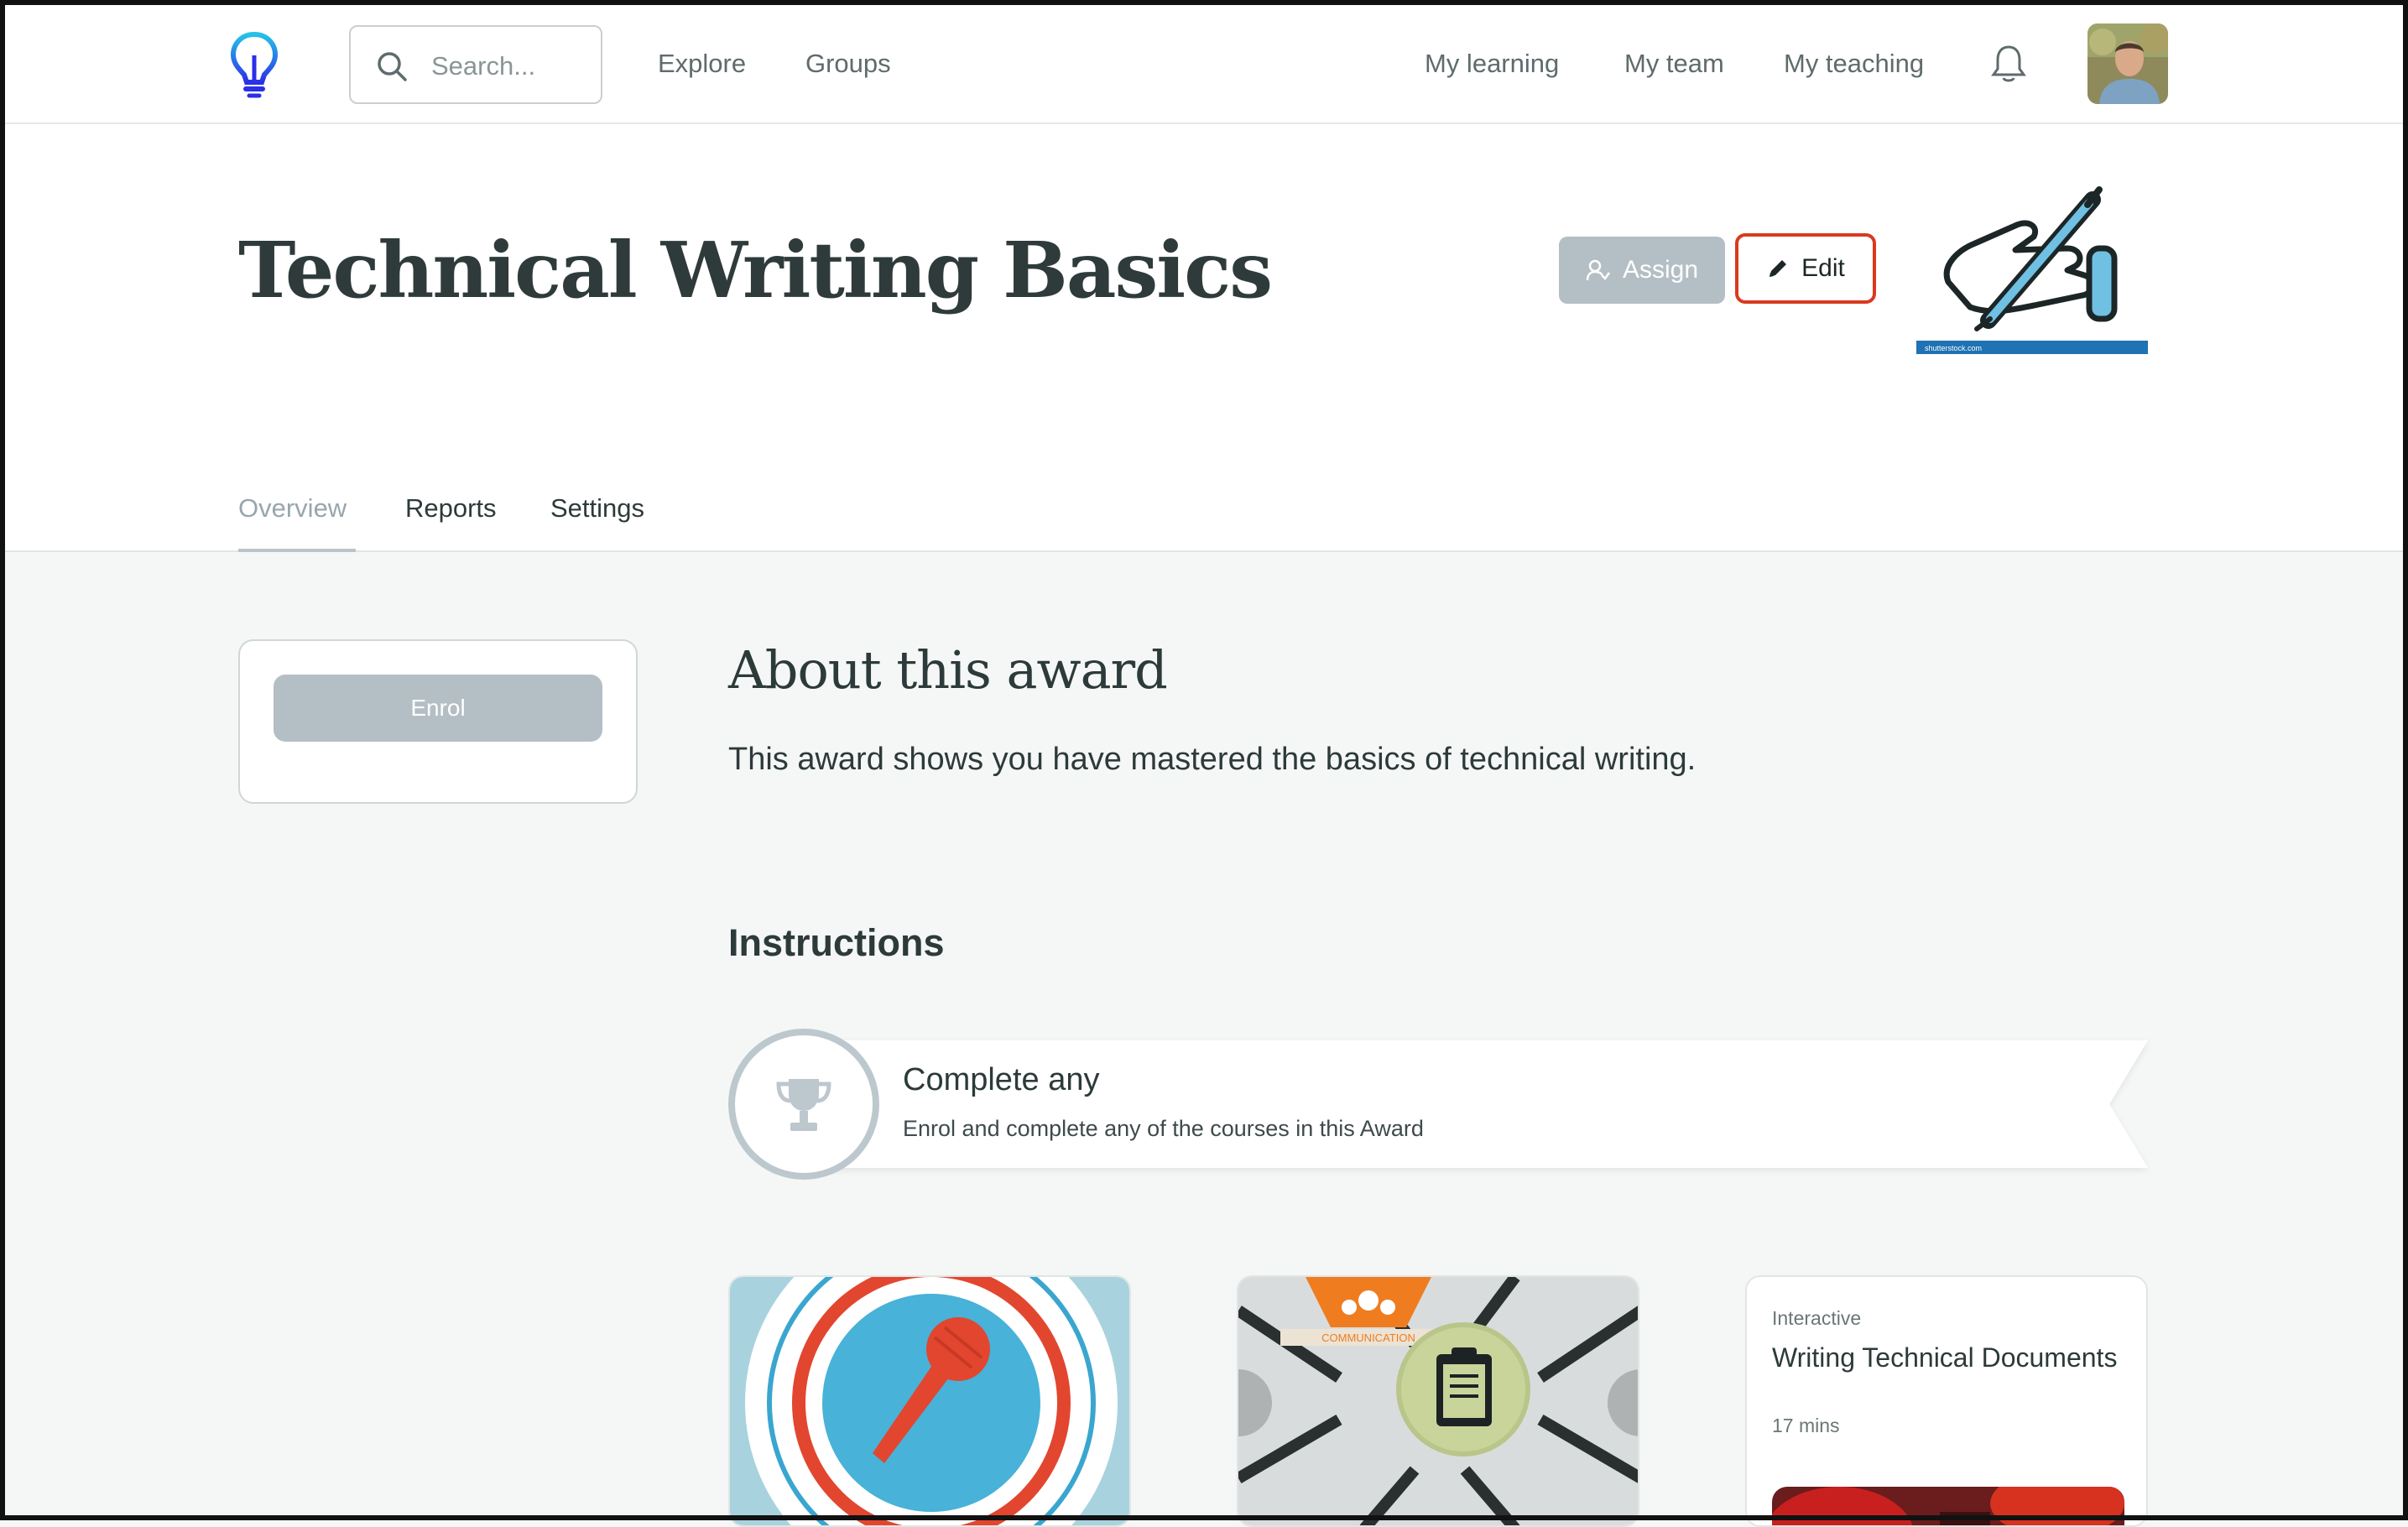 The height and width of the screenshot is (1527, 2408). I want to click on course-card, so click(929, 1401).